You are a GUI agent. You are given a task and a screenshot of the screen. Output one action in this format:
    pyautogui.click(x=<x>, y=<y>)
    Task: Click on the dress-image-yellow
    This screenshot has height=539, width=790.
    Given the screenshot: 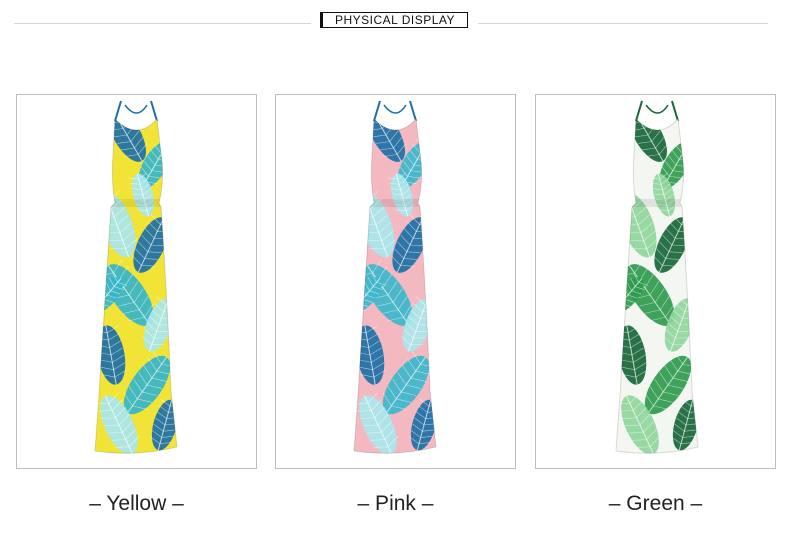 What is the action you would take?
    pyautogui.click(x=136, y=277)
    